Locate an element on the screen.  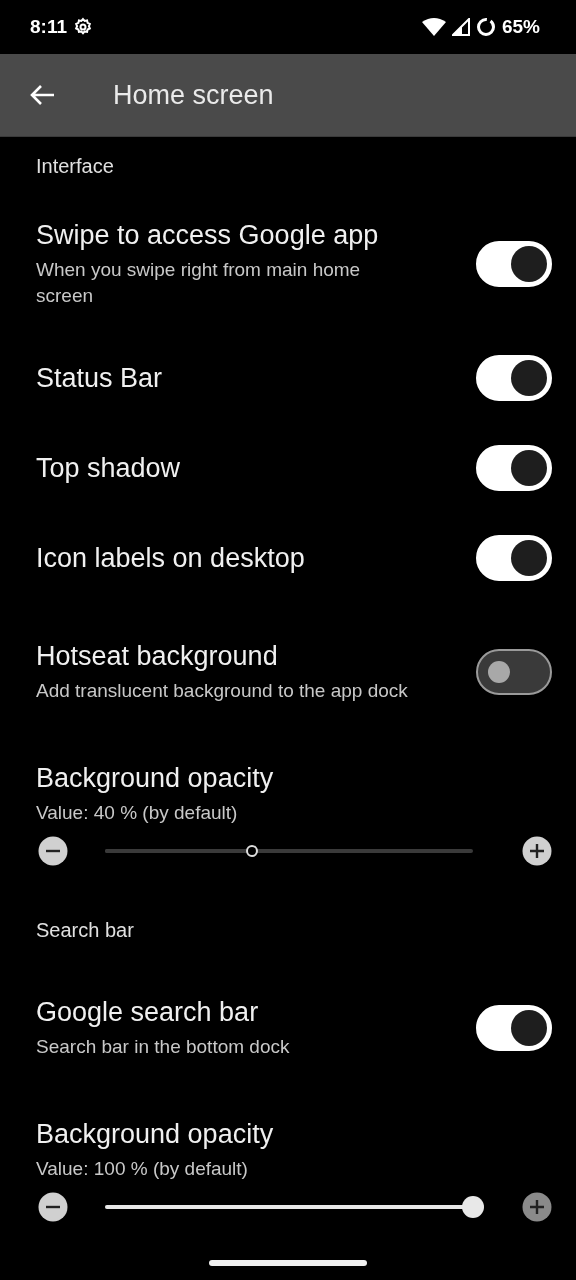
gesture-handle is located at coordinates (288, 1263).